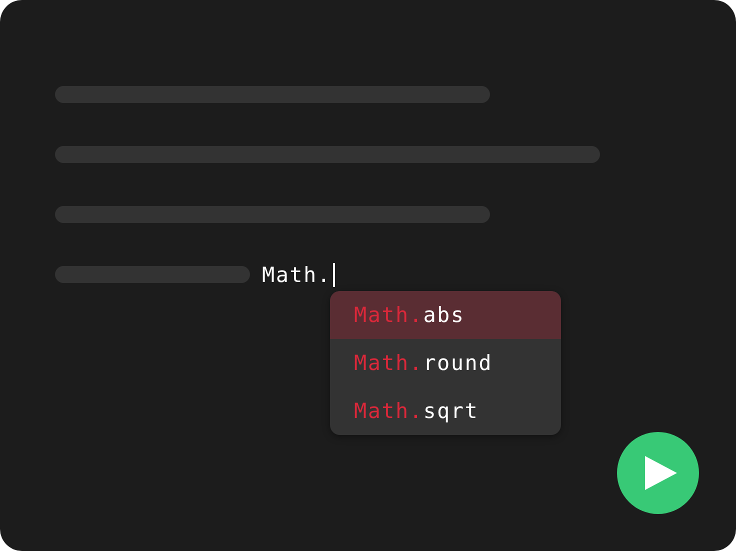 The image size is (736, 551). Describe the element at coordinates (445, 411) in the screenshot. I see `suggestion-item: Math.sqrt` at that location.